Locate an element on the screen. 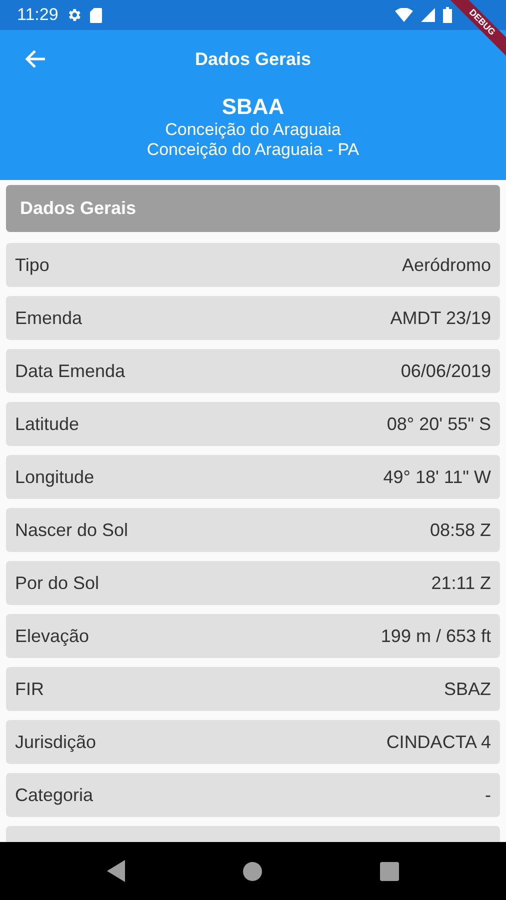  row-label: Data Emenda is located at coordinates (70, 371).